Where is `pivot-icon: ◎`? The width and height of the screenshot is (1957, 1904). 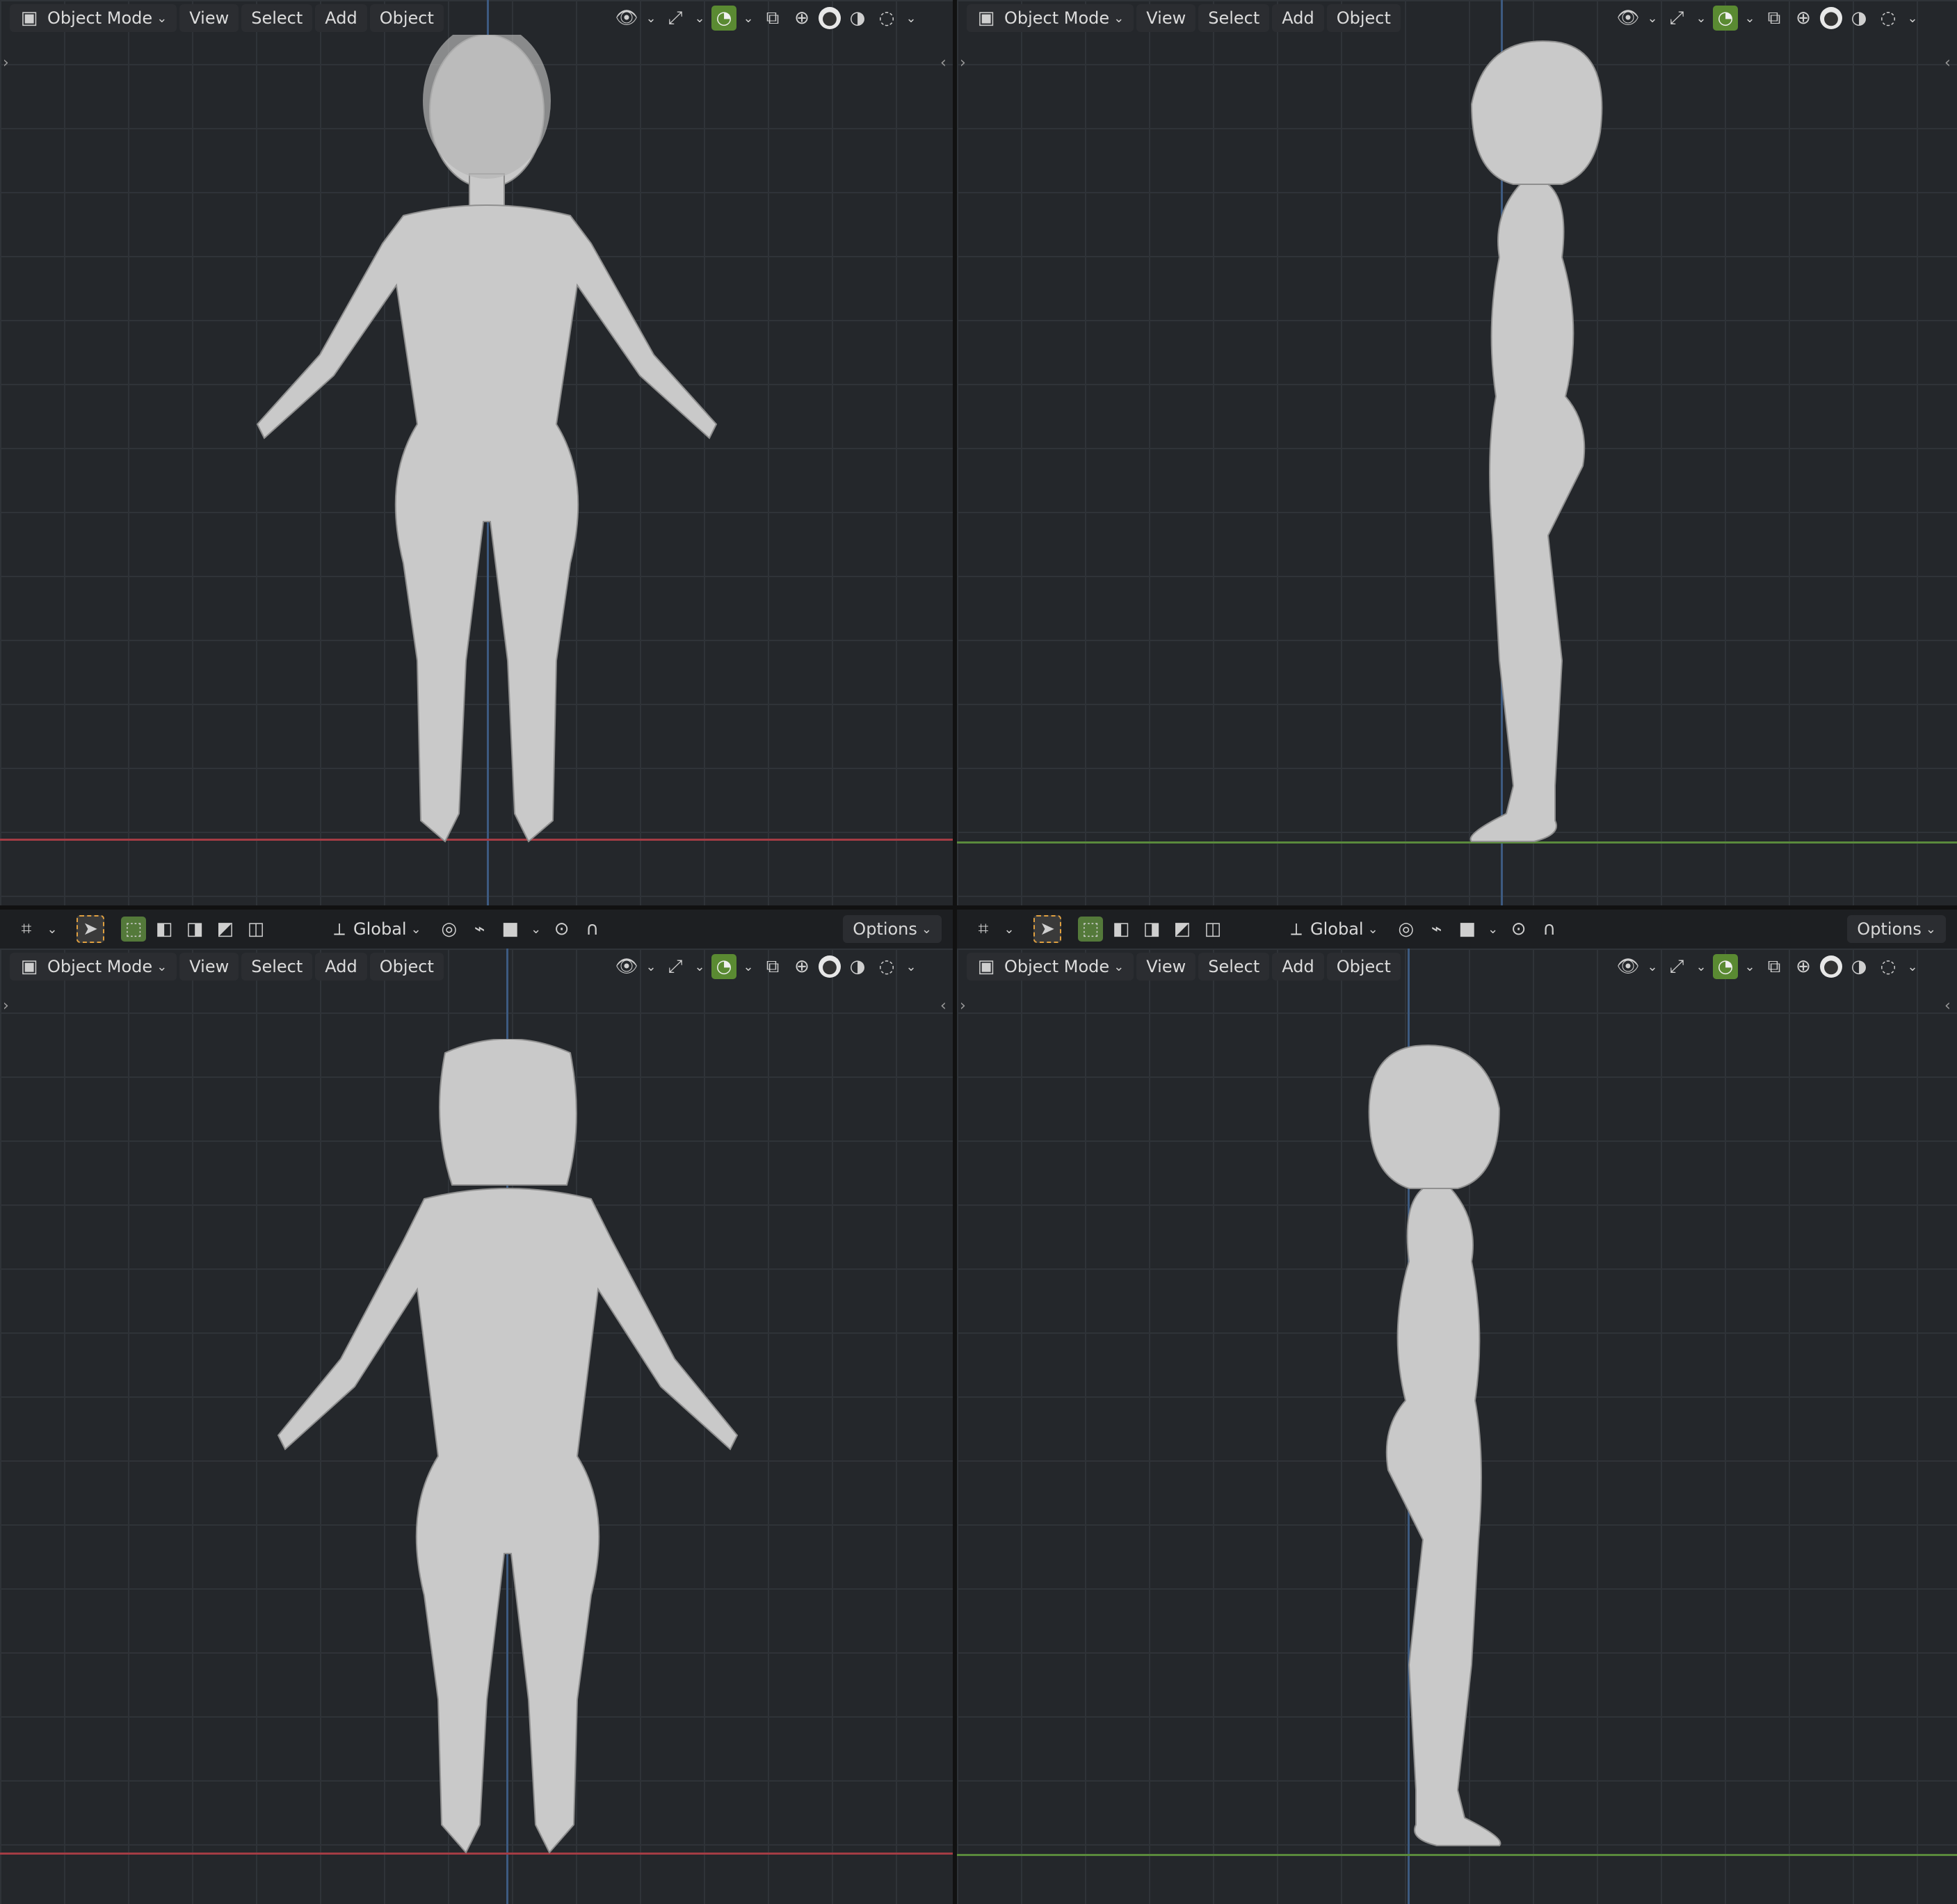
pivot-icon: ◎ is located at coordinates (1406, 929).